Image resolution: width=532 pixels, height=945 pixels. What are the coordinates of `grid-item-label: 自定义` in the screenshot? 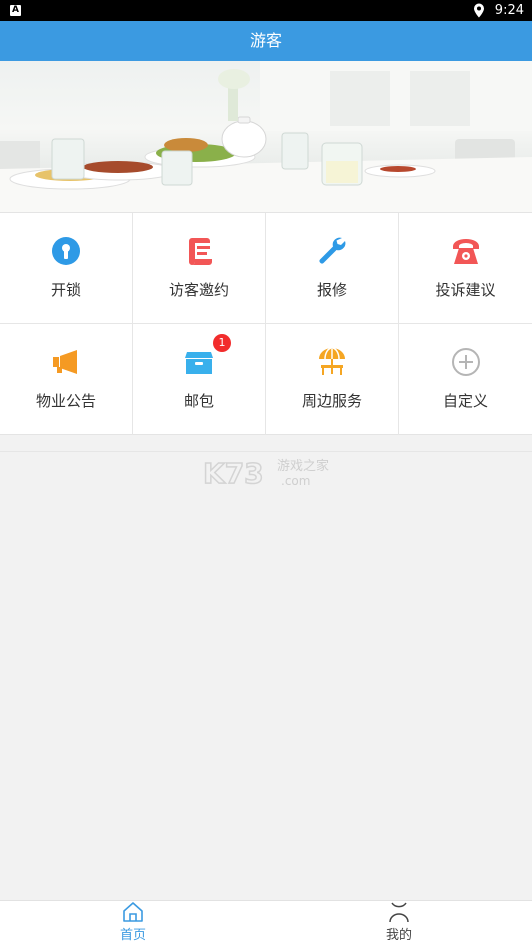 It's located at (465, 401).